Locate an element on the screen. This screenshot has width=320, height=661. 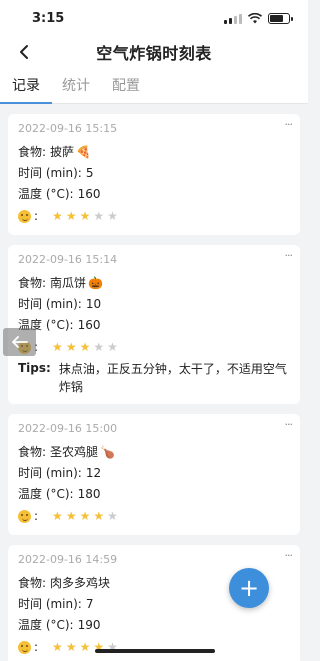
arrow-left-icon is located at coordinates (19, 342).